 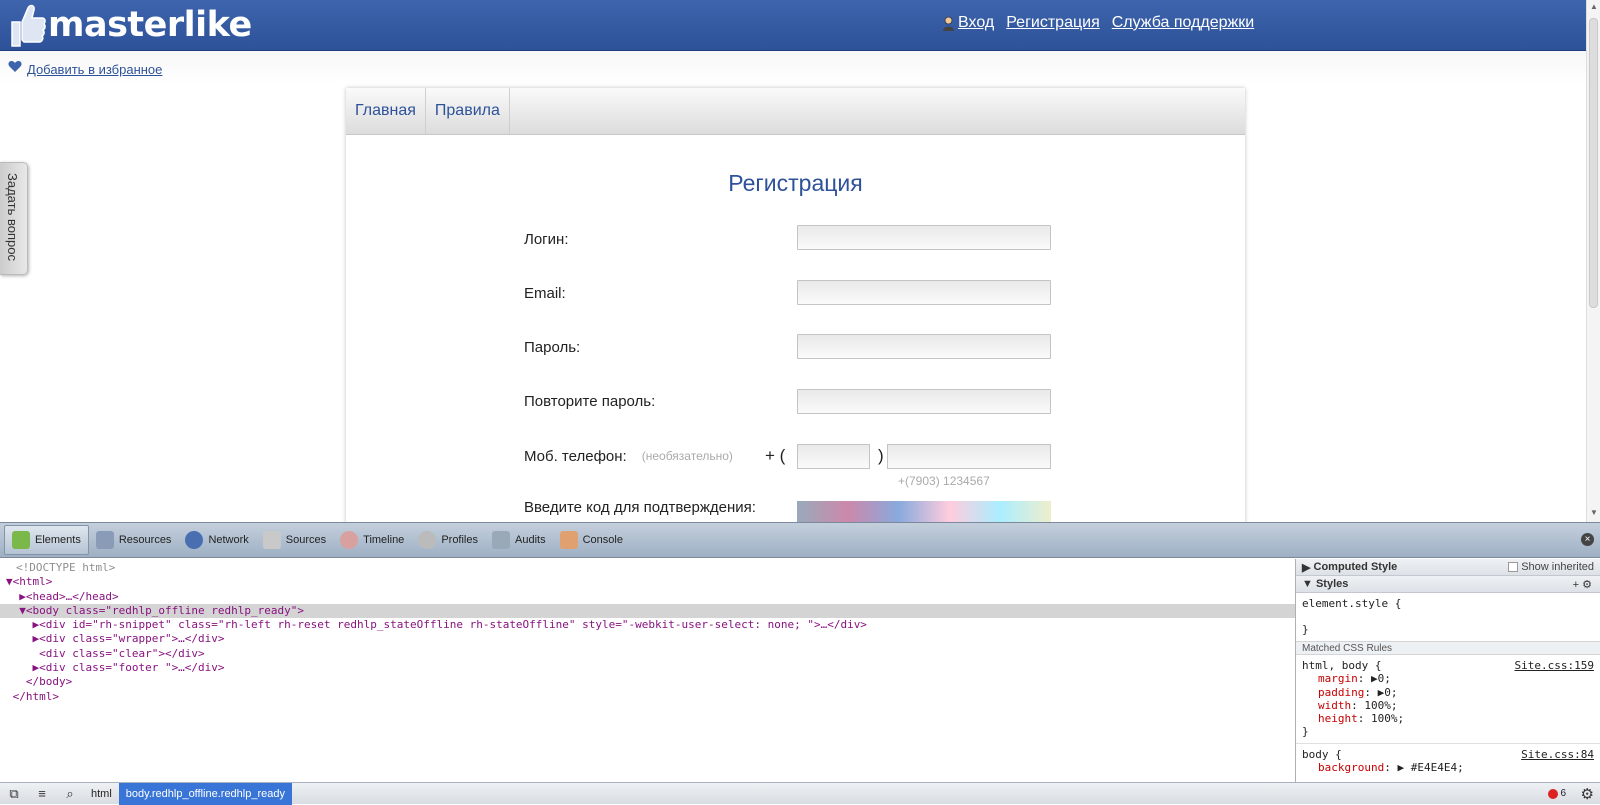 What do you see at coordinates (14, 794) in the screenshot?
I see `dock-icon: ⧉` at bounding box center [14, 794].